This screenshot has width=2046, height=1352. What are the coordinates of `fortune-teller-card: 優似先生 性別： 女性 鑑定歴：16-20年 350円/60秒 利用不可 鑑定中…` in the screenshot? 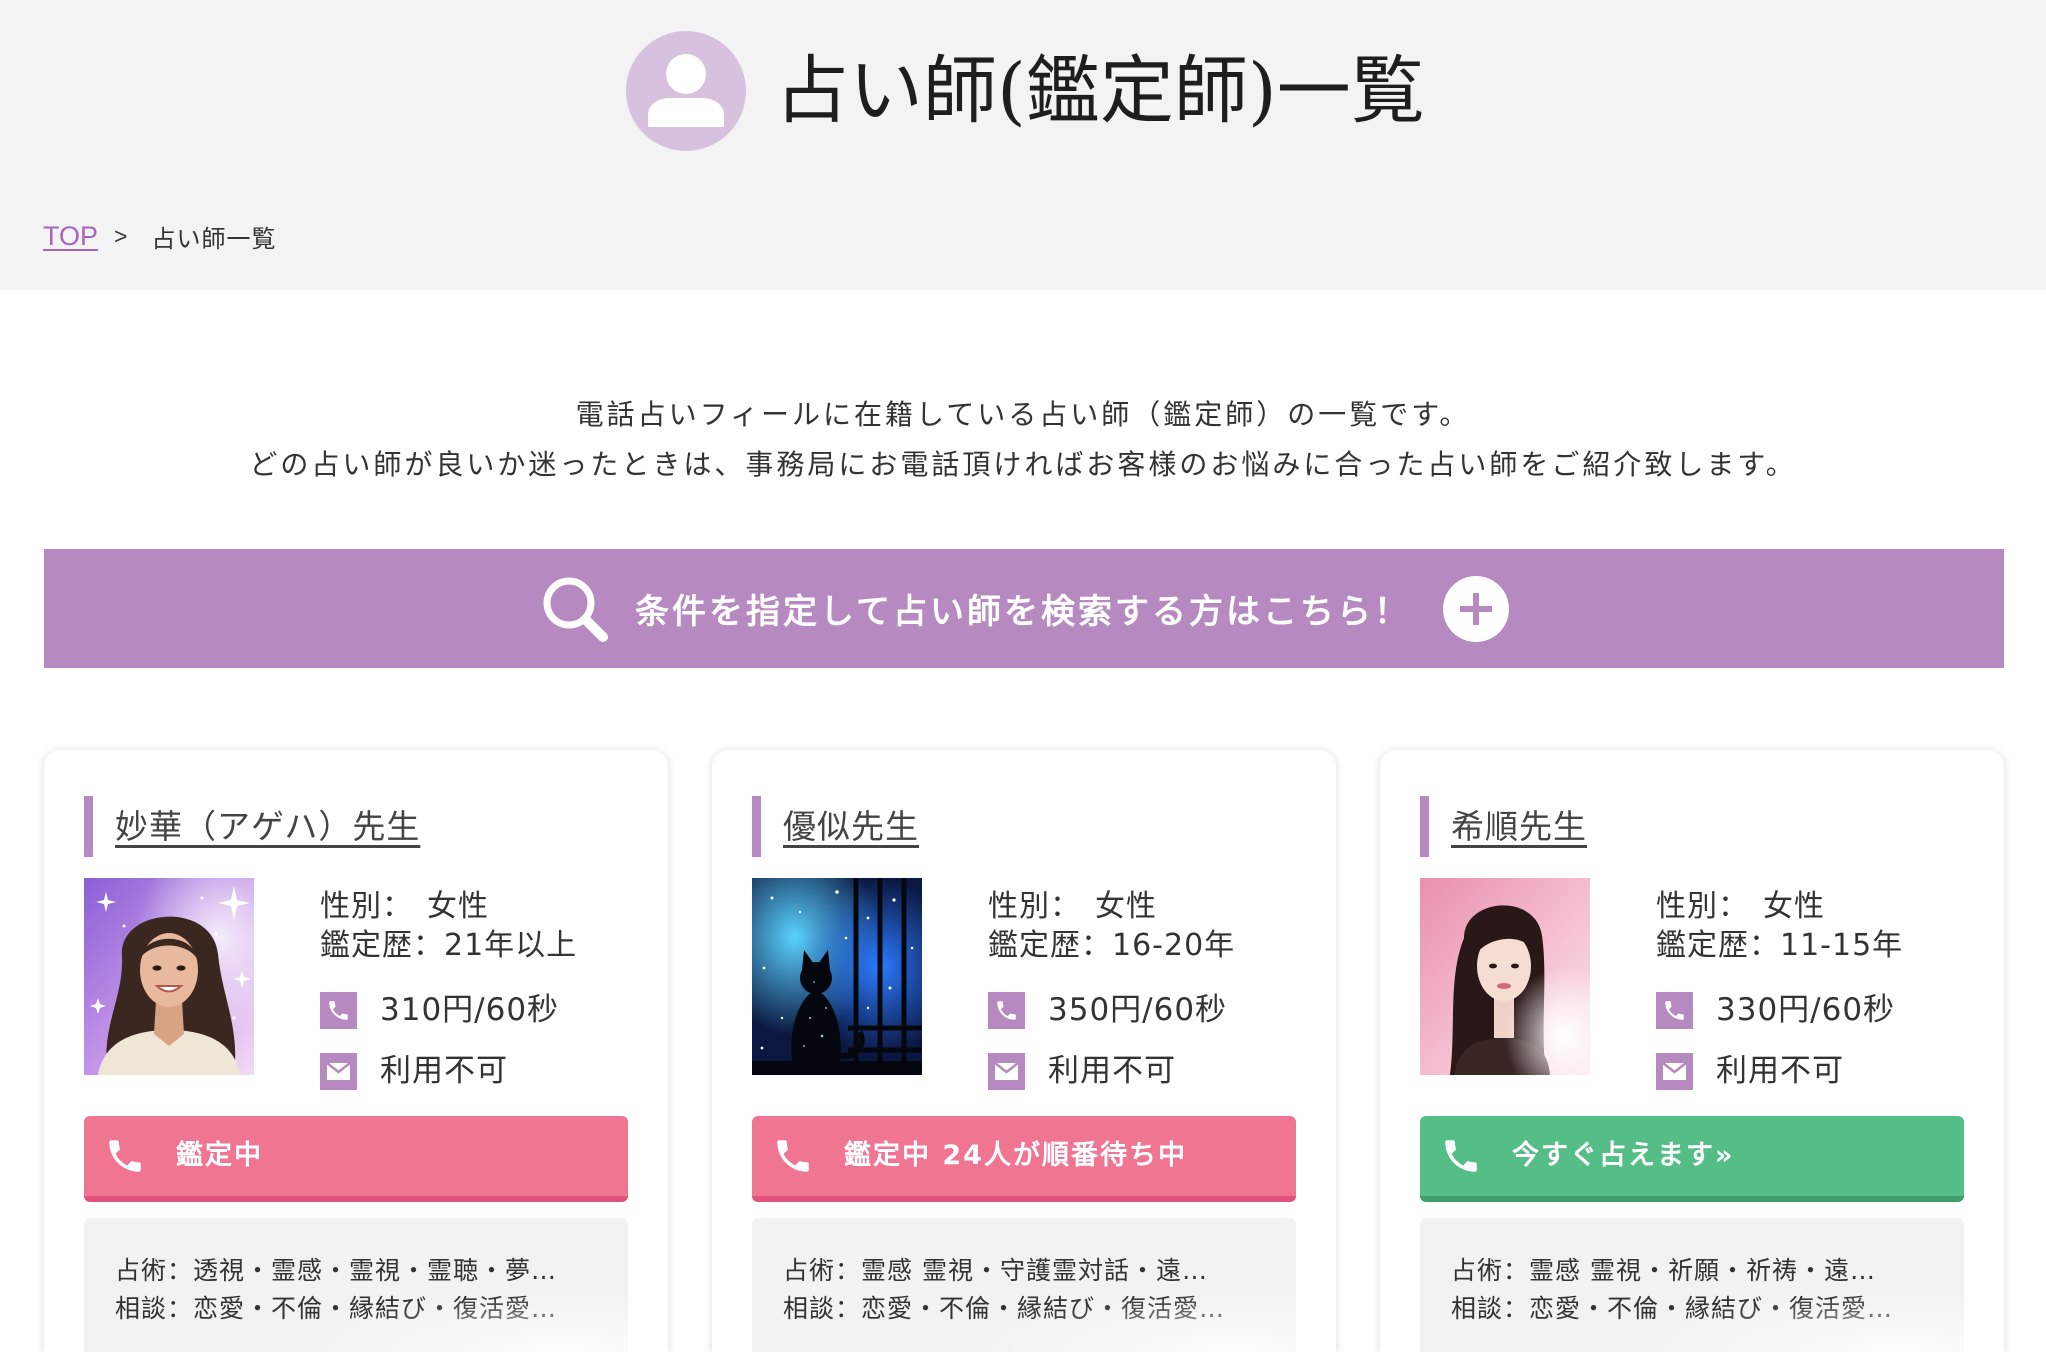 It's located at (1024, 1051).